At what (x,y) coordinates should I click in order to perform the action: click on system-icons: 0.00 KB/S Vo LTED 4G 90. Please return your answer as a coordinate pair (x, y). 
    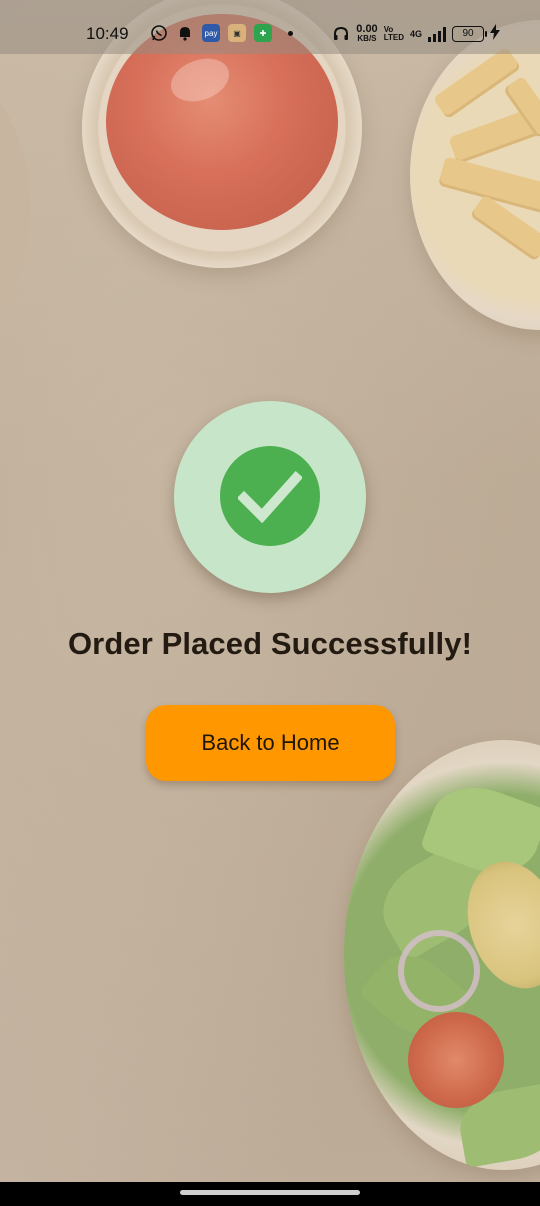
    Looking at the image, I should click on (416, 32).